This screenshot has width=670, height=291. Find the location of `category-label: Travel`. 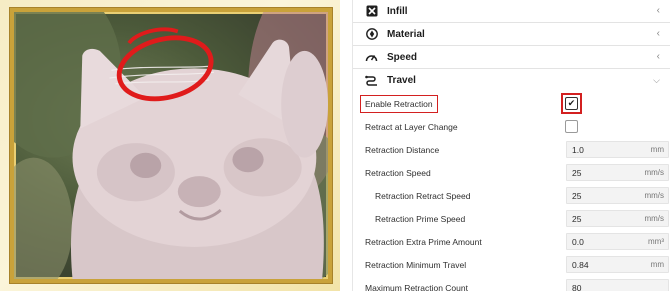

category-label: Travel is located at coordinates (401, 80).